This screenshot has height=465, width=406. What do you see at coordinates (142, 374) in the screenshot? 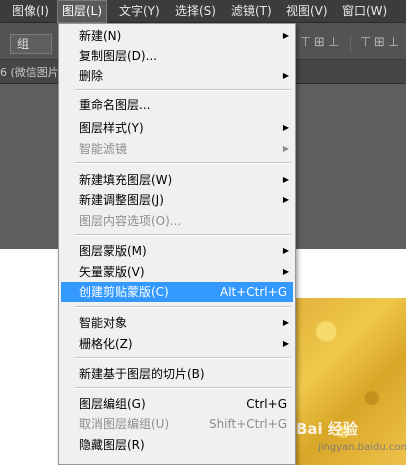
I see `menu-item-label: 新建基于图层的切片(B)` at bounding box center [142, 374].